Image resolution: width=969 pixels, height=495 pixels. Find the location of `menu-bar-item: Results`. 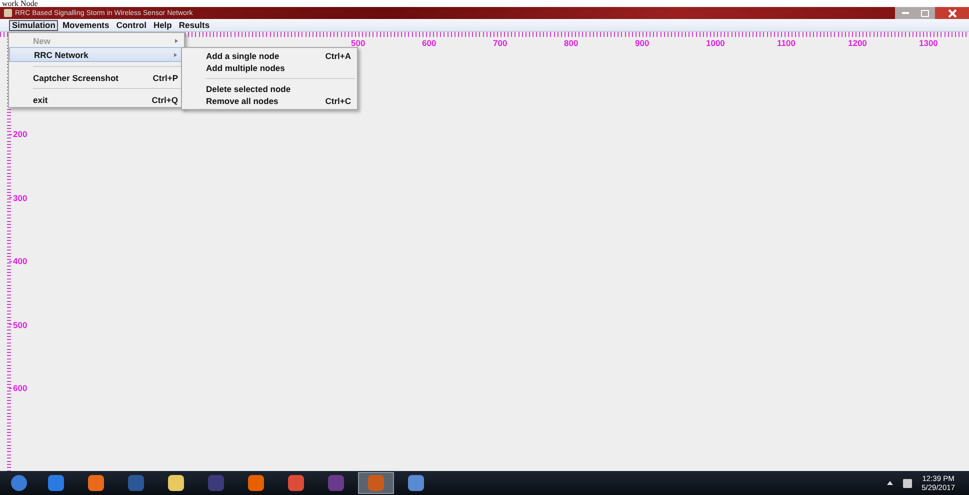

menu-bar-item: Results is located at coordinates (194, 25).